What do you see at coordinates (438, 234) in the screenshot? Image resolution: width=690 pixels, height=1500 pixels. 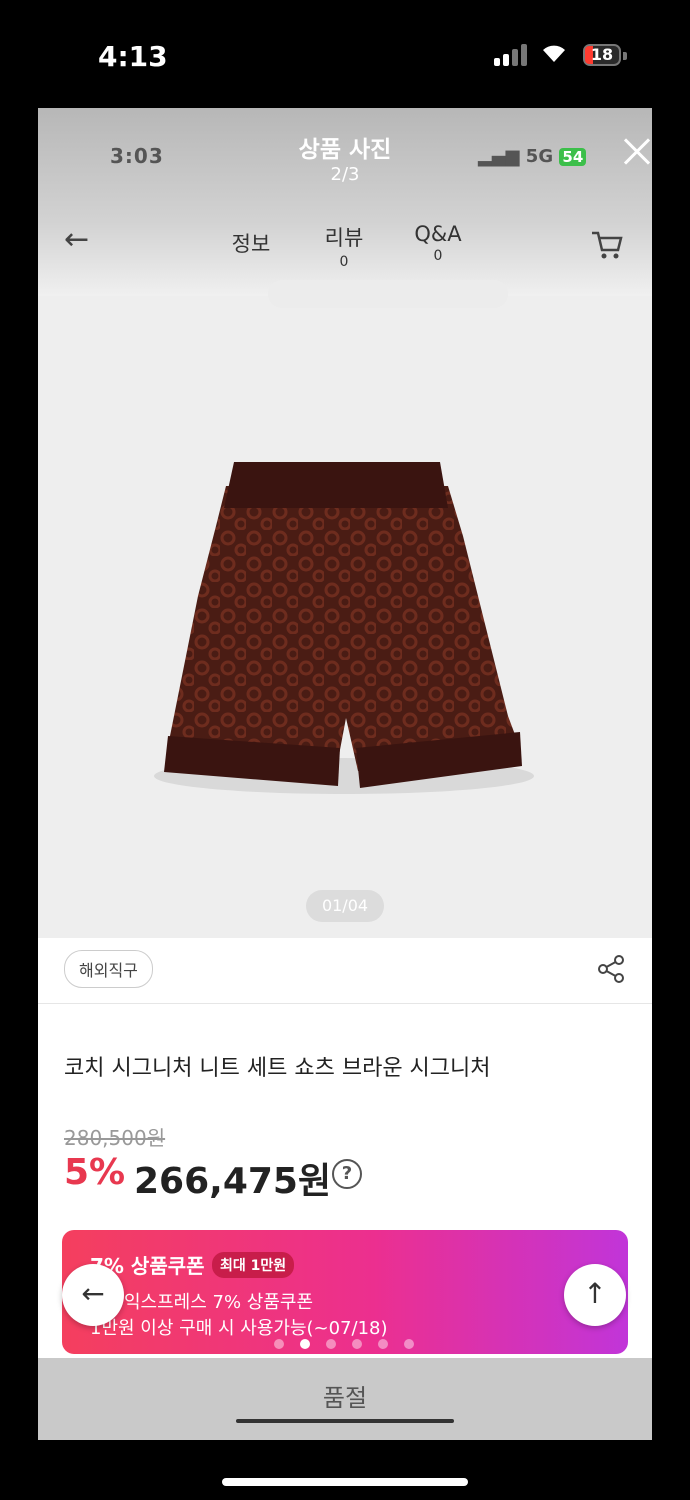 I see `tab-label: Q&A` at bounding box center [438, 234].